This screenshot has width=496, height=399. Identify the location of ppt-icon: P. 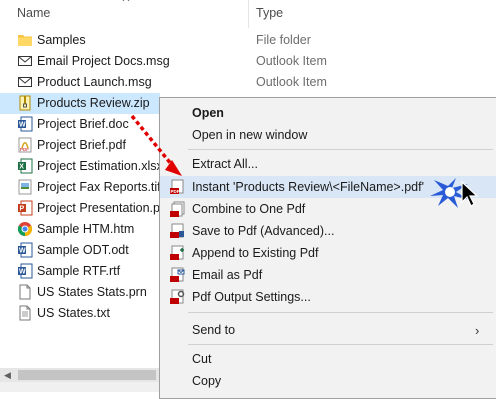
(25, 208).